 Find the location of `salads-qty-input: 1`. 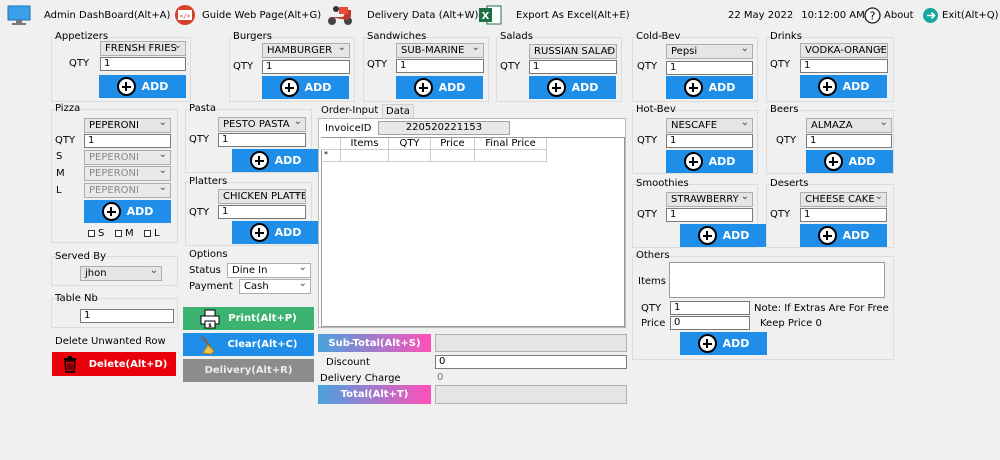

salads-qty-input: 1 is located at coordinates (573, 67).